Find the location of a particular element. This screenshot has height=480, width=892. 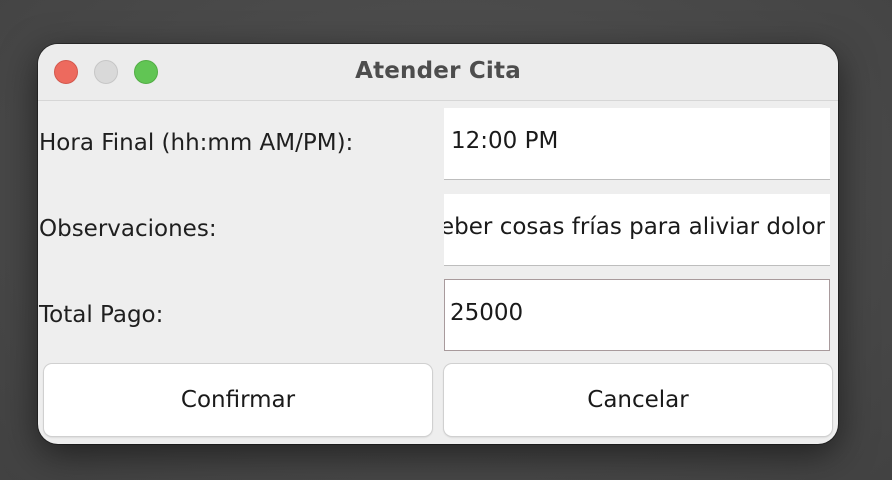

window-title: Atender Cita is located at coordinates (438, 71).